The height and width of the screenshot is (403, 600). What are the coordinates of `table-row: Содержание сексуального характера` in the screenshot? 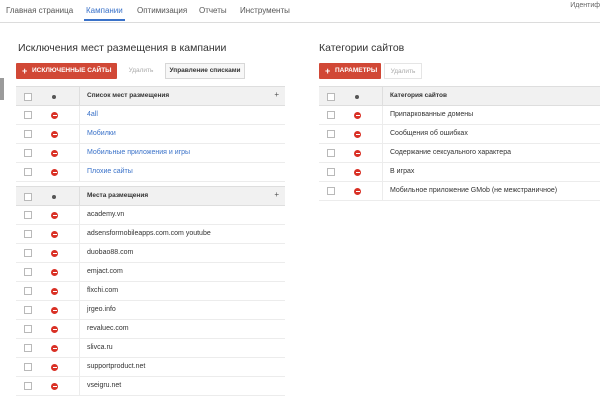 It's located at (459, 153).